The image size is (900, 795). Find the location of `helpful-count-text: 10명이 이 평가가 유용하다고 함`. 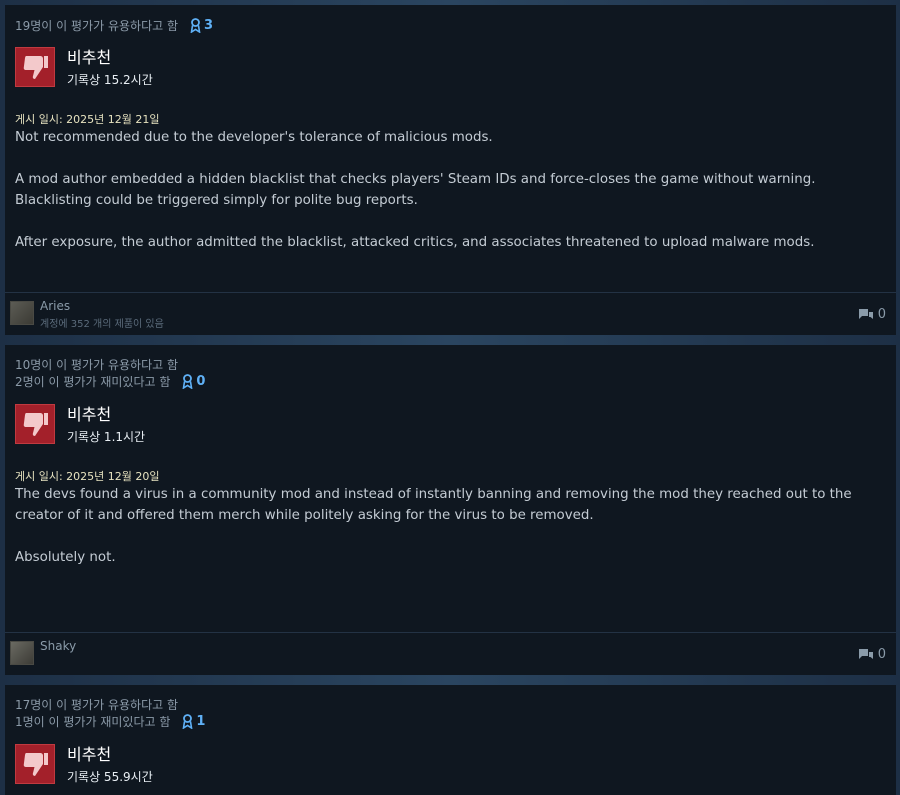

helpful-count-text: 10명이 이 평가가 유용하다고 함 is located at coordinates (97, 365).